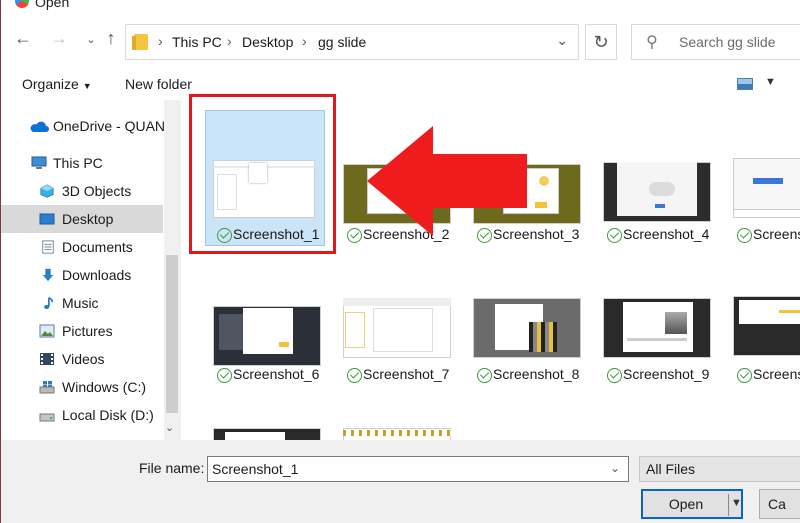  Describe the element at coordinates (172, 468) in the screenshot. I see `file-name-label: File name:` at that location.